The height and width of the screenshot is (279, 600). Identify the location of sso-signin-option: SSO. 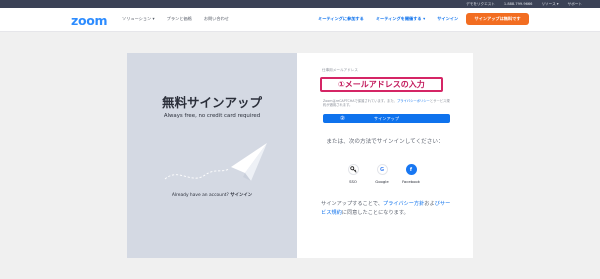
(353, 174).